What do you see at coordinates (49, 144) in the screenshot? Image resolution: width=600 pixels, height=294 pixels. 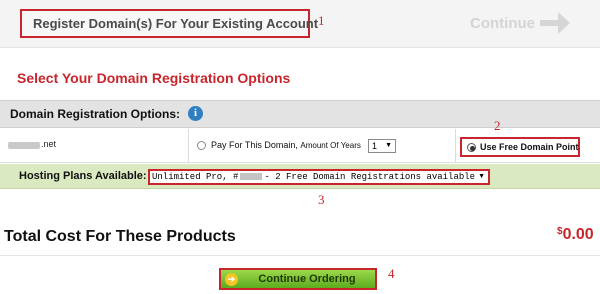 I see `domain-extension: .net` at bounding box center [49, 144].